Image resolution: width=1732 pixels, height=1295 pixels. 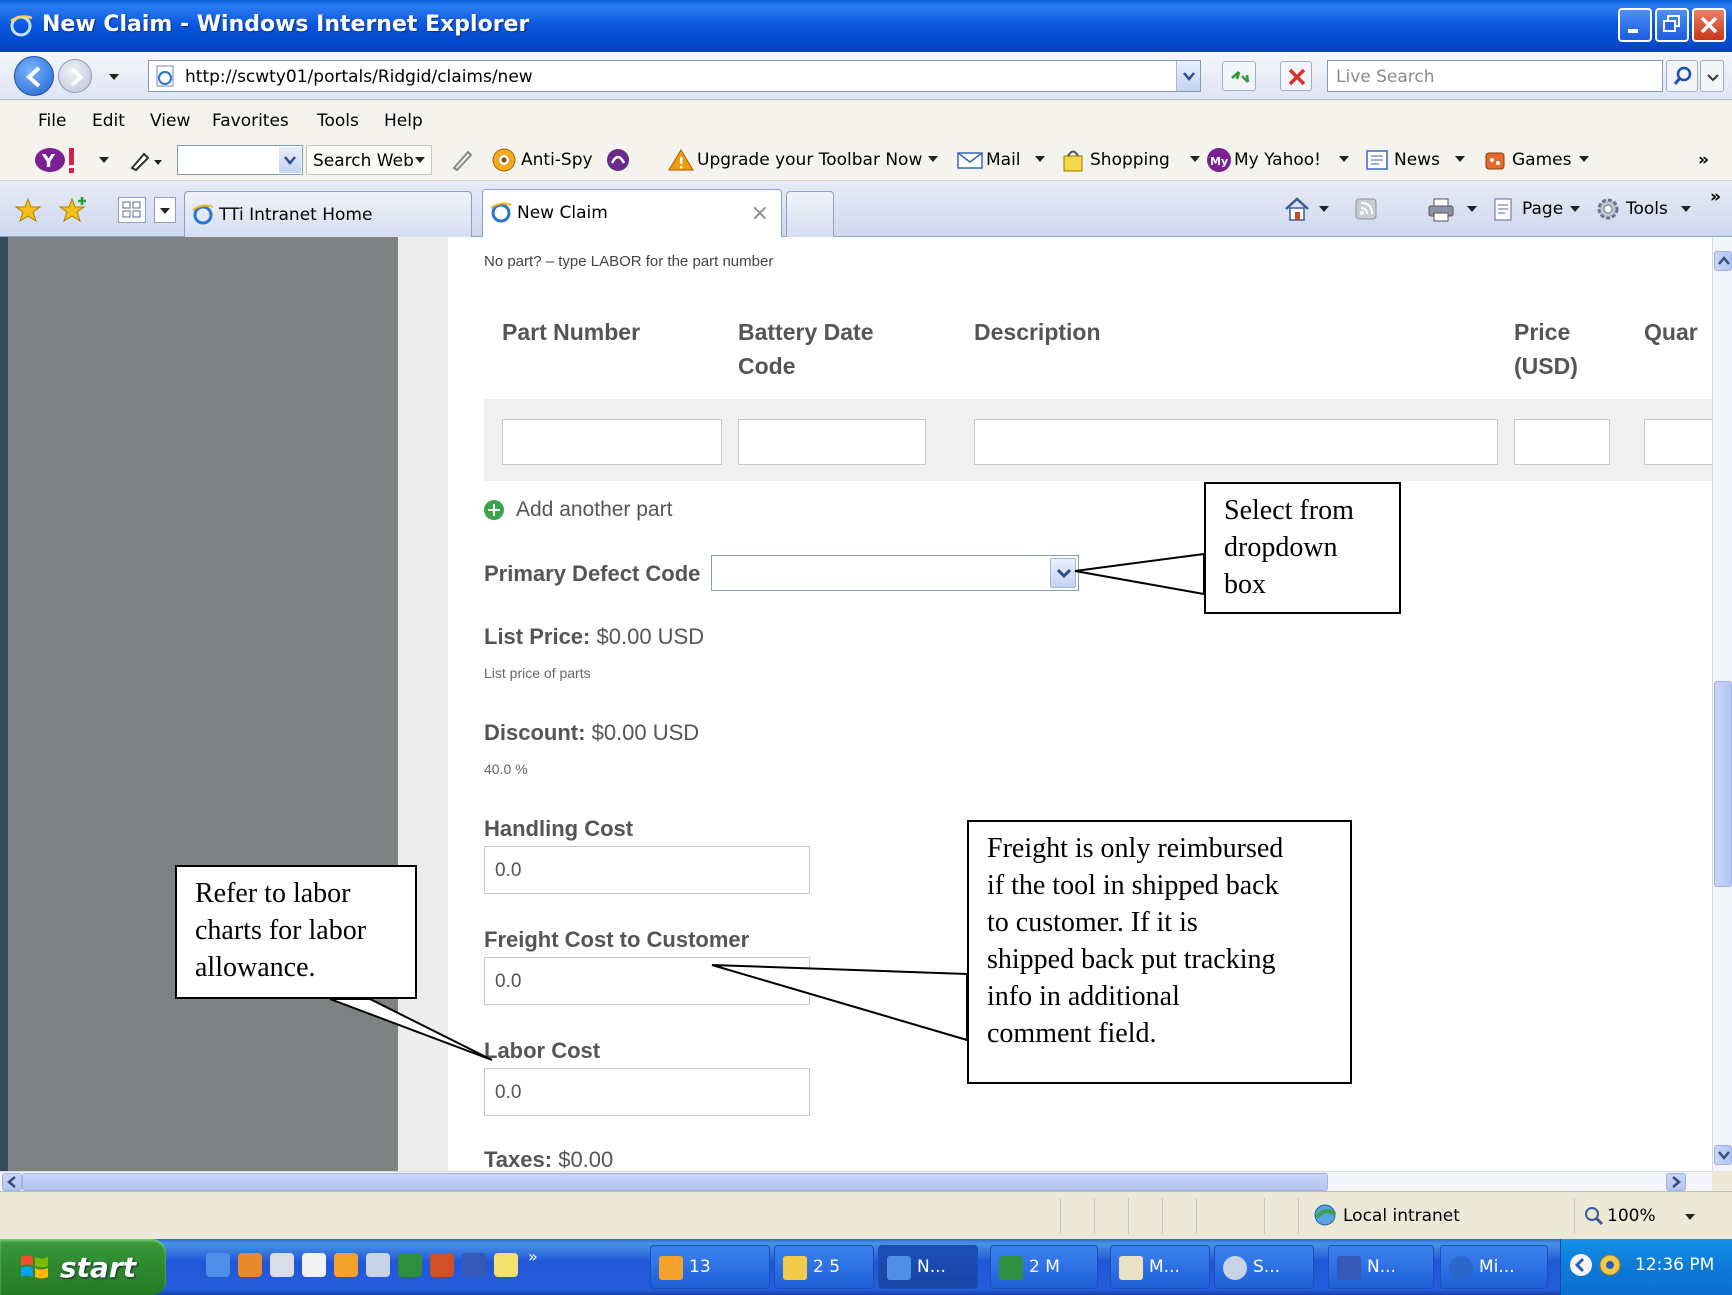 I want to click on description-input, so click(x=1236, y=442).